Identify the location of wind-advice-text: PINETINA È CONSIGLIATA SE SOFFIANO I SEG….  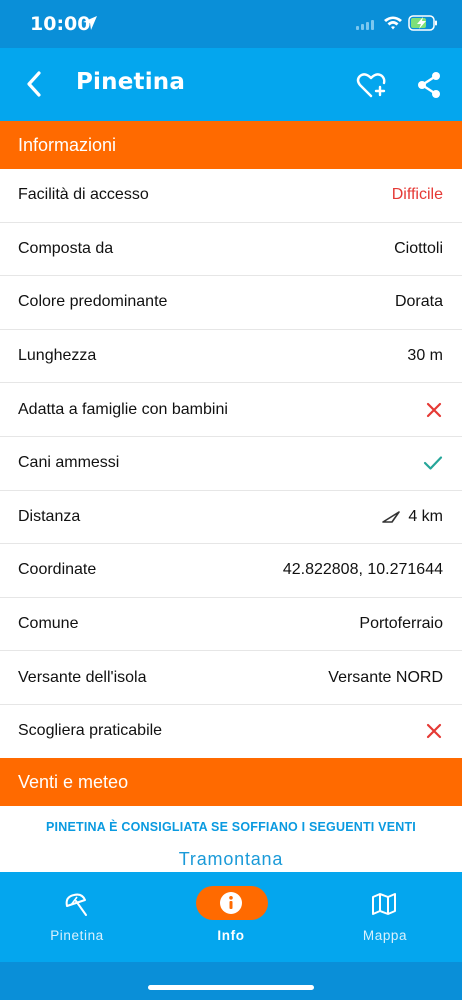
(231, 827).